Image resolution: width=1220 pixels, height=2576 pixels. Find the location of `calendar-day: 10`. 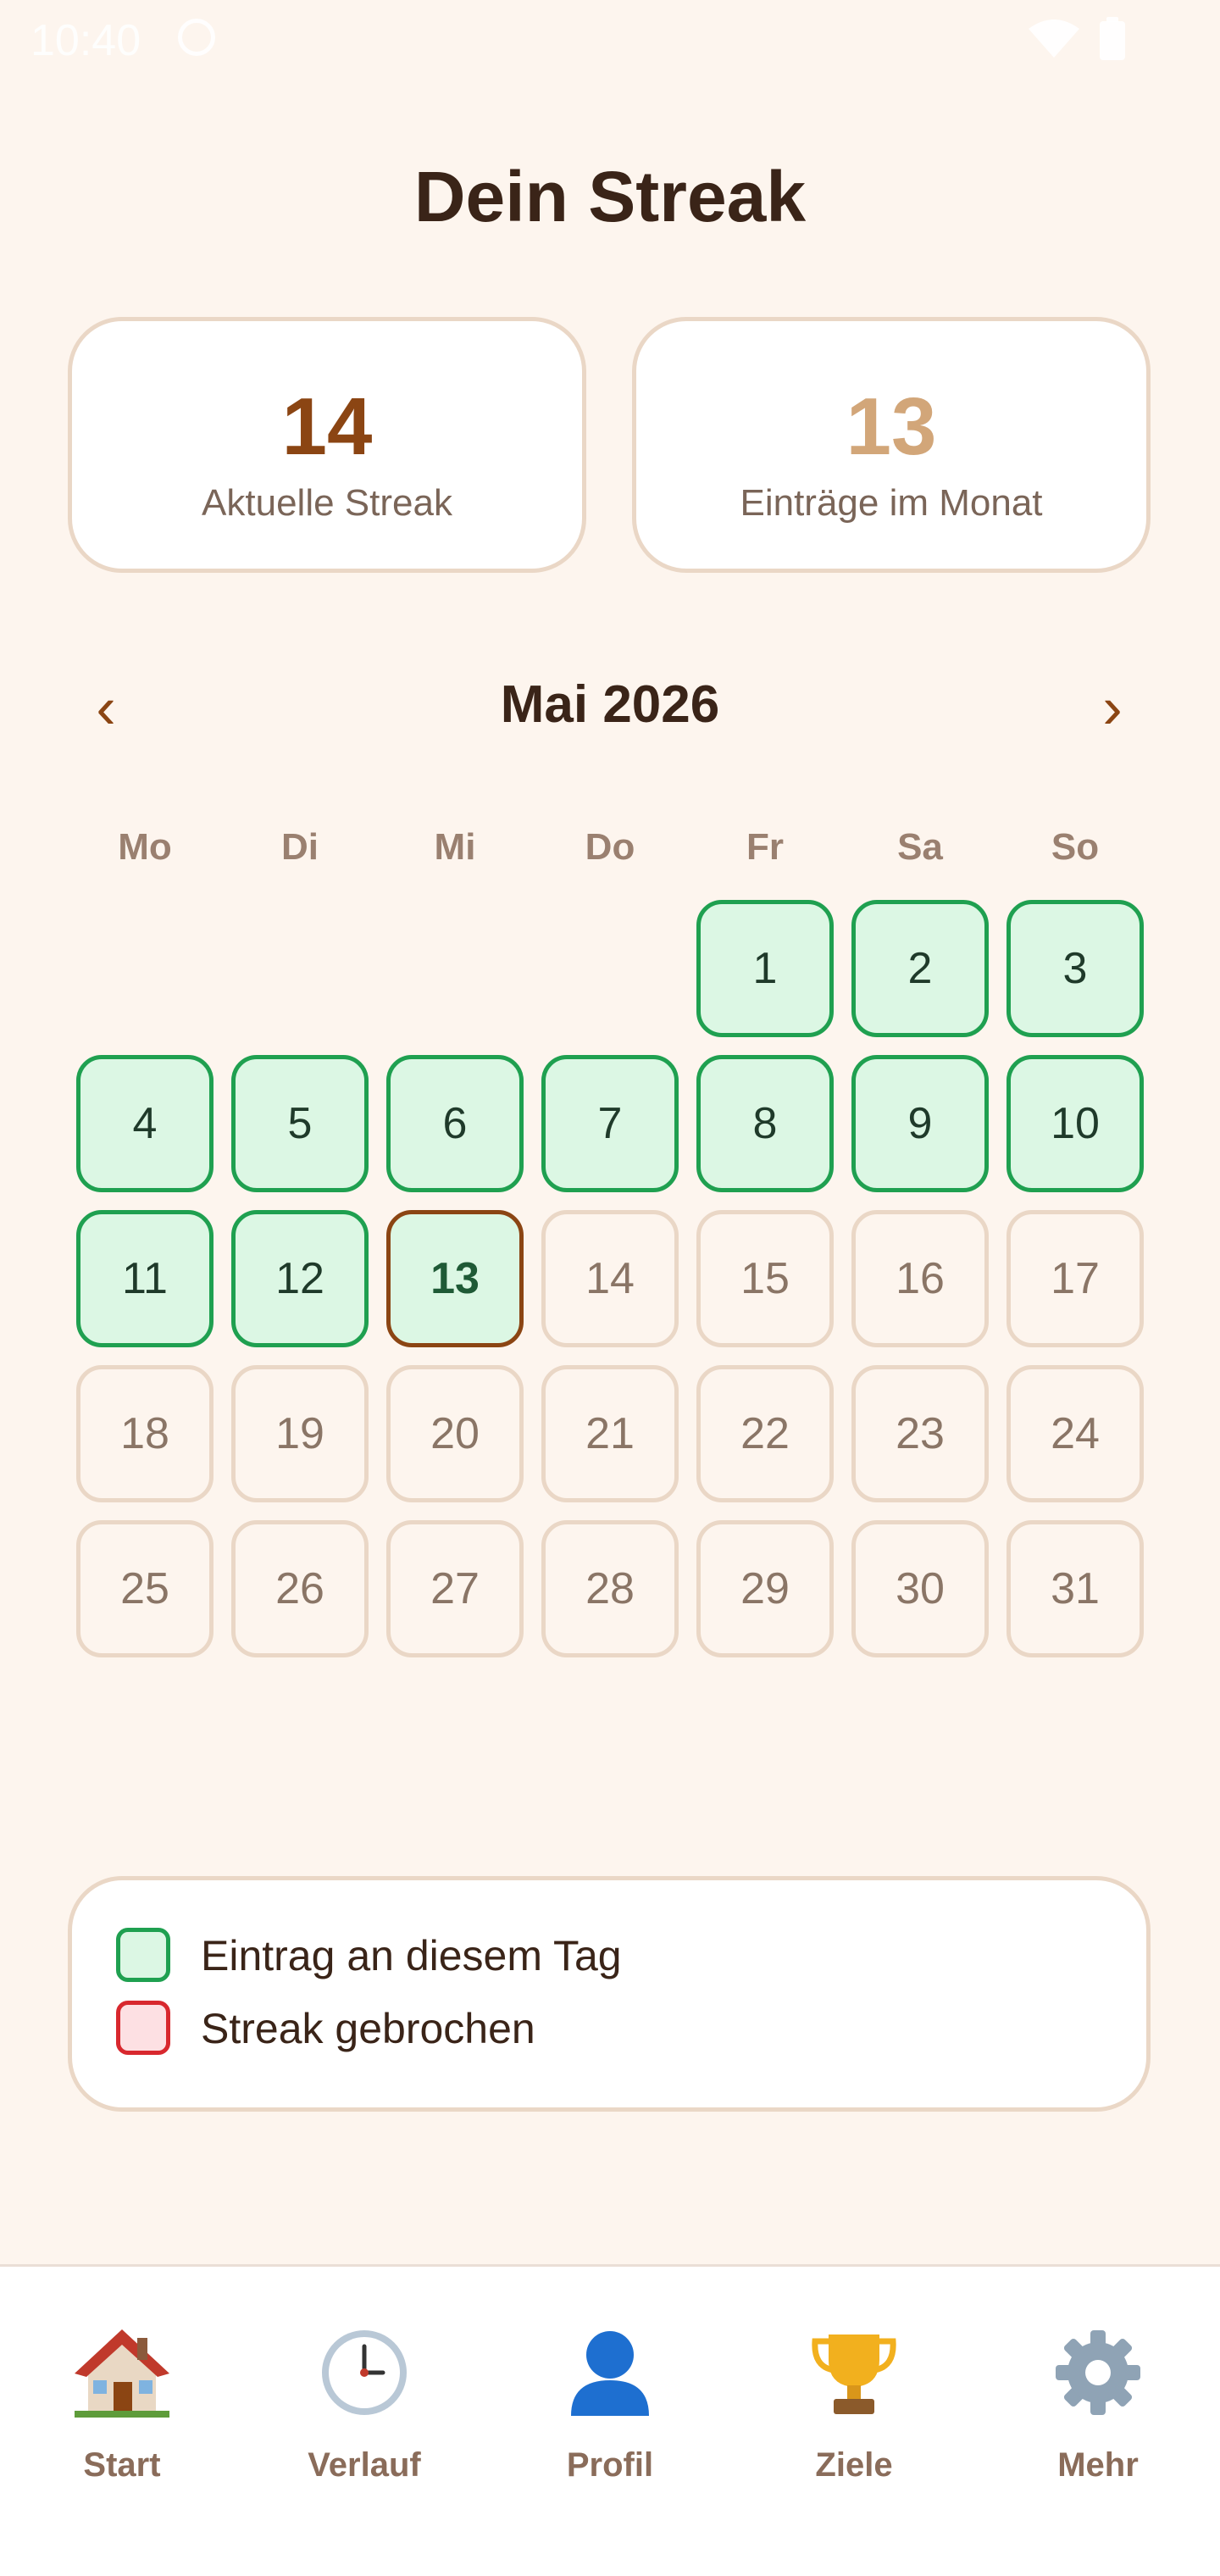

calendar-day: 10 is located at coordinates (1075, 1123).